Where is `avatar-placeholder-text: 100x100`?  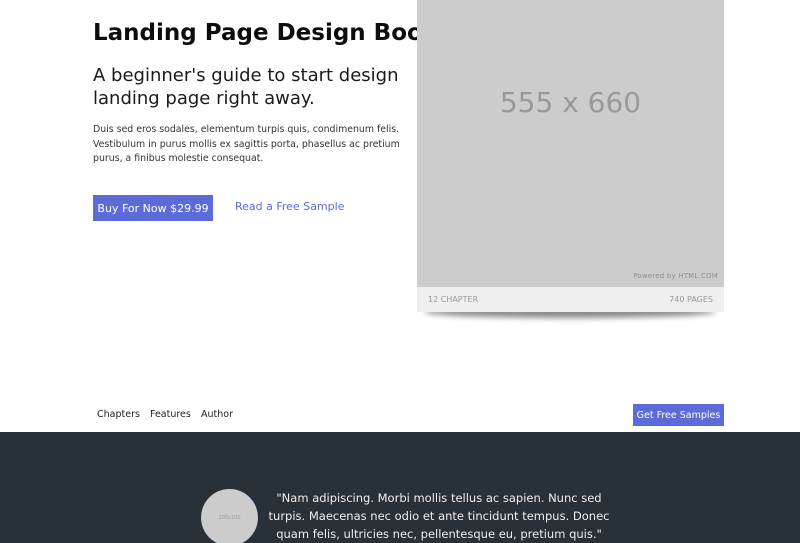
avatar-placeholder-text: 100x100 is located at coordinates (229, 517).